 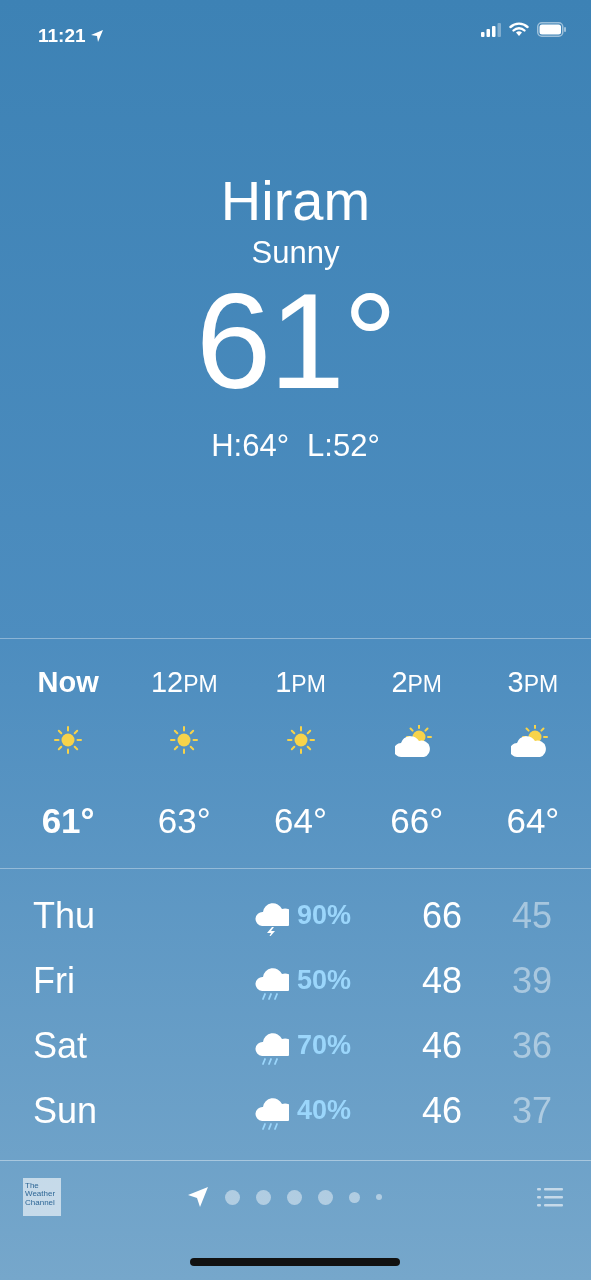 What do you see at coordinates (533, 682) in the screenshot?
I see `hour-label: 3PM` at bounding box center [533, 682].